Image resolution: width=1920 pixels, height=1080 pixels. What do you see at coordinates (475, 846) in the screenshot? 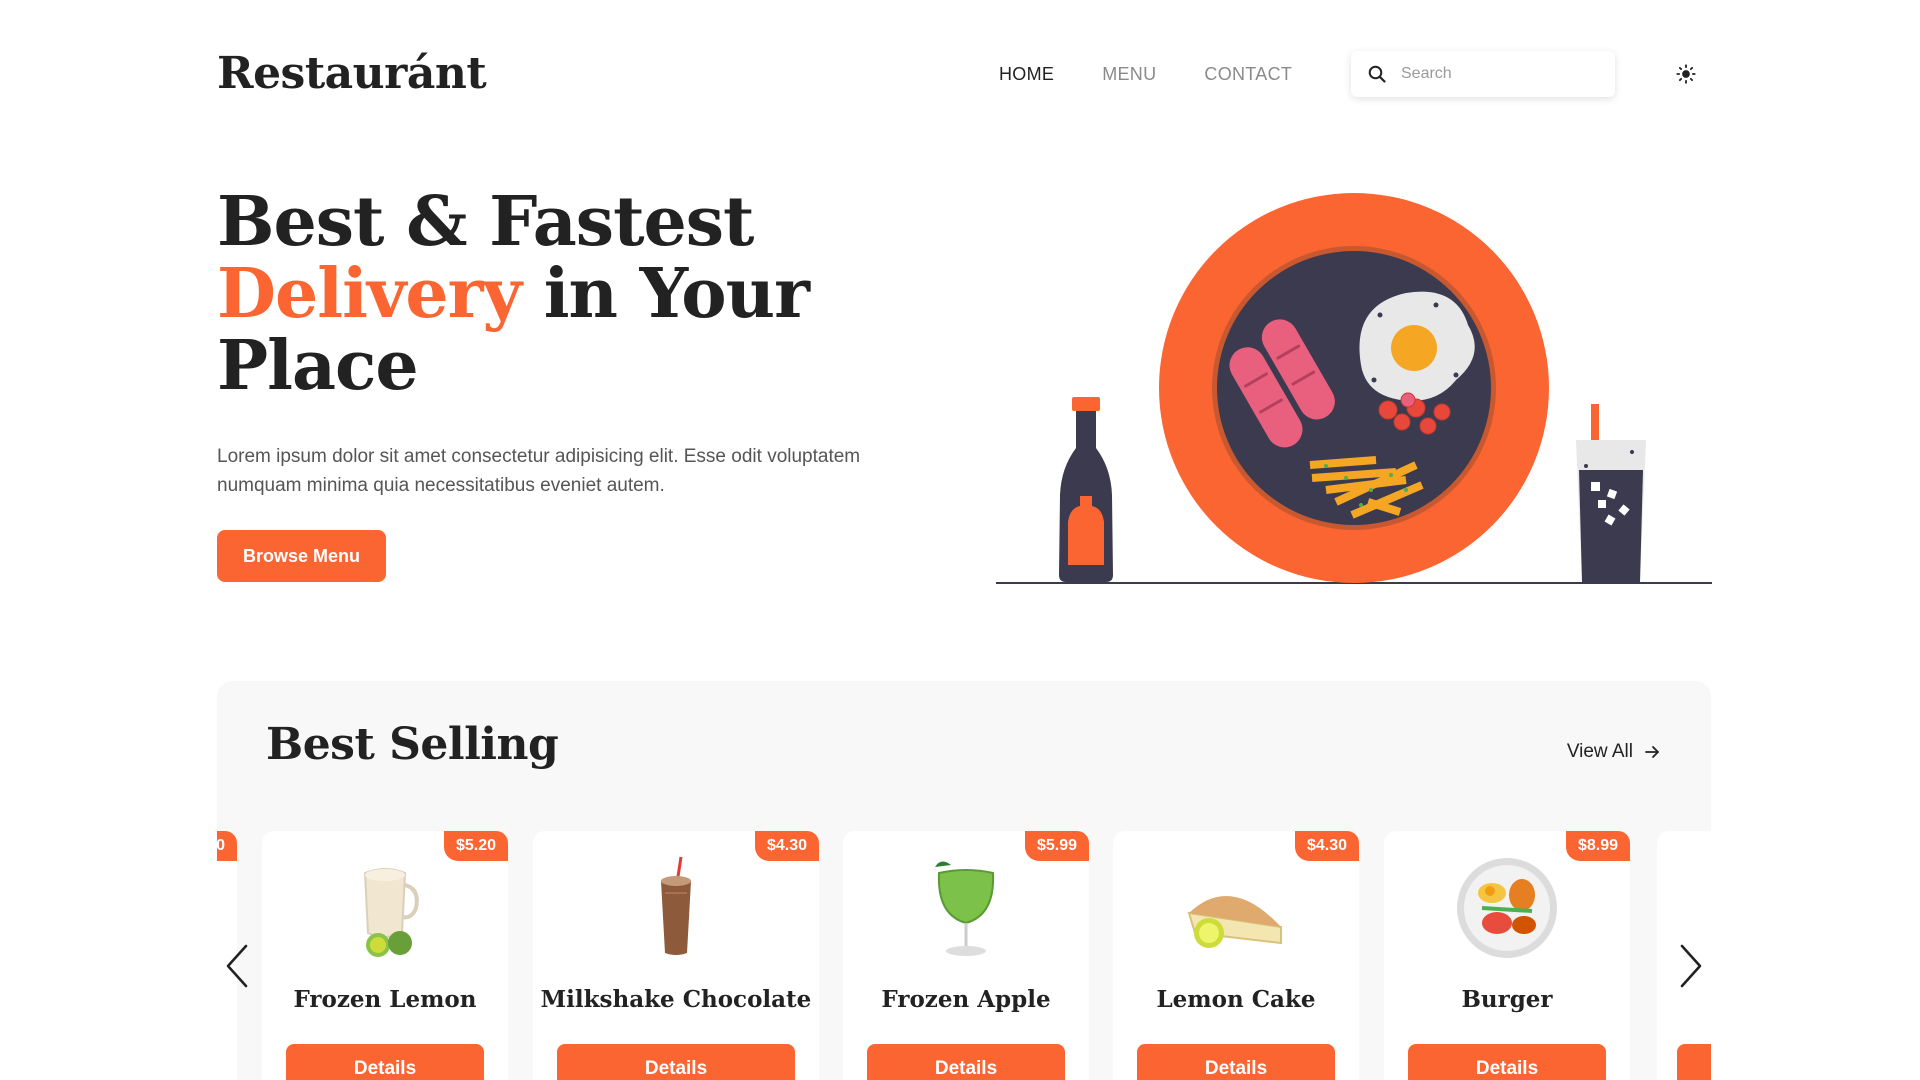
I see `price-badge: $5.20` at bounding box center [475, 846].